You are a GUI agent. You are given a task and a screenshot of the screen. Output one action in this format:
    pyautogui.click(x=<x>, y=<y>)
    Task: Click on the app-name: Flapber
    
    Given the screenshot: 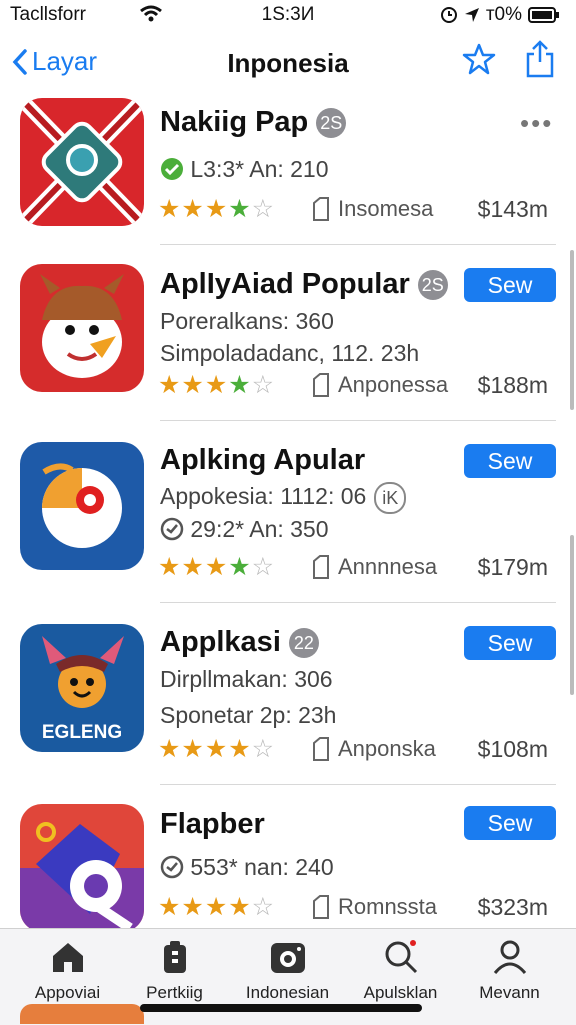 What is the action you would take?
    pyautogui.click(x=212, y=824)
    